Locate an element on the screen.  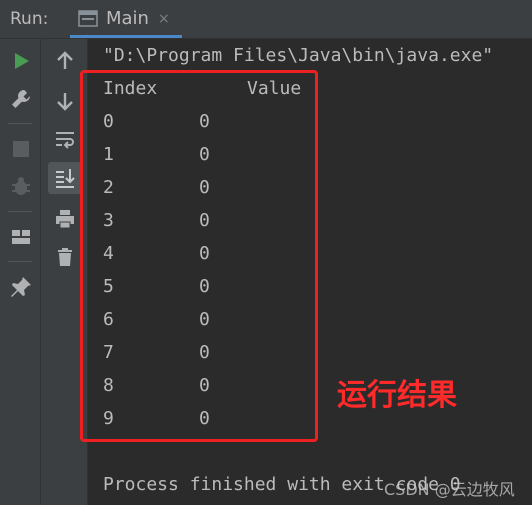
run-tool-window-header: Run: Main × is located at coordinates (266, 19).